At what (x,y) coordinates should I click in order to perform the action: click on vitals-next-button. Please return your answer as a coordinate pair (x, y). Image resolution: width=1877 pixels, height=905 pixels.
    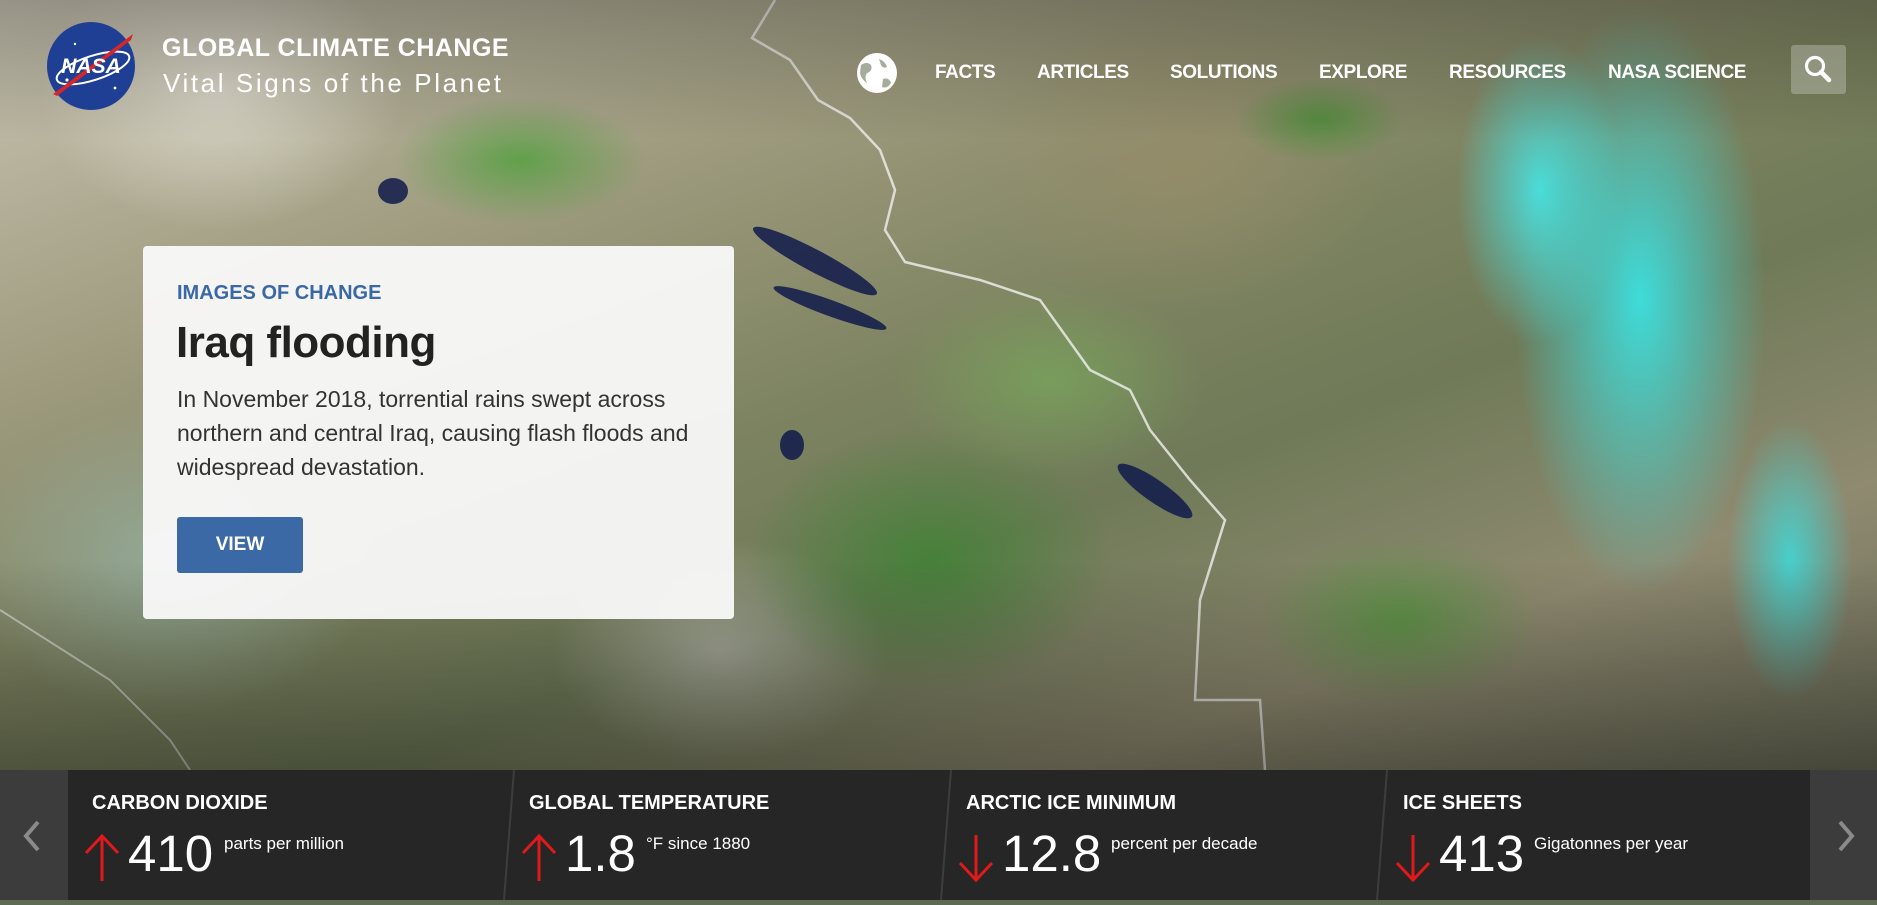
    Looking at the image, I should click on (1843, 835).